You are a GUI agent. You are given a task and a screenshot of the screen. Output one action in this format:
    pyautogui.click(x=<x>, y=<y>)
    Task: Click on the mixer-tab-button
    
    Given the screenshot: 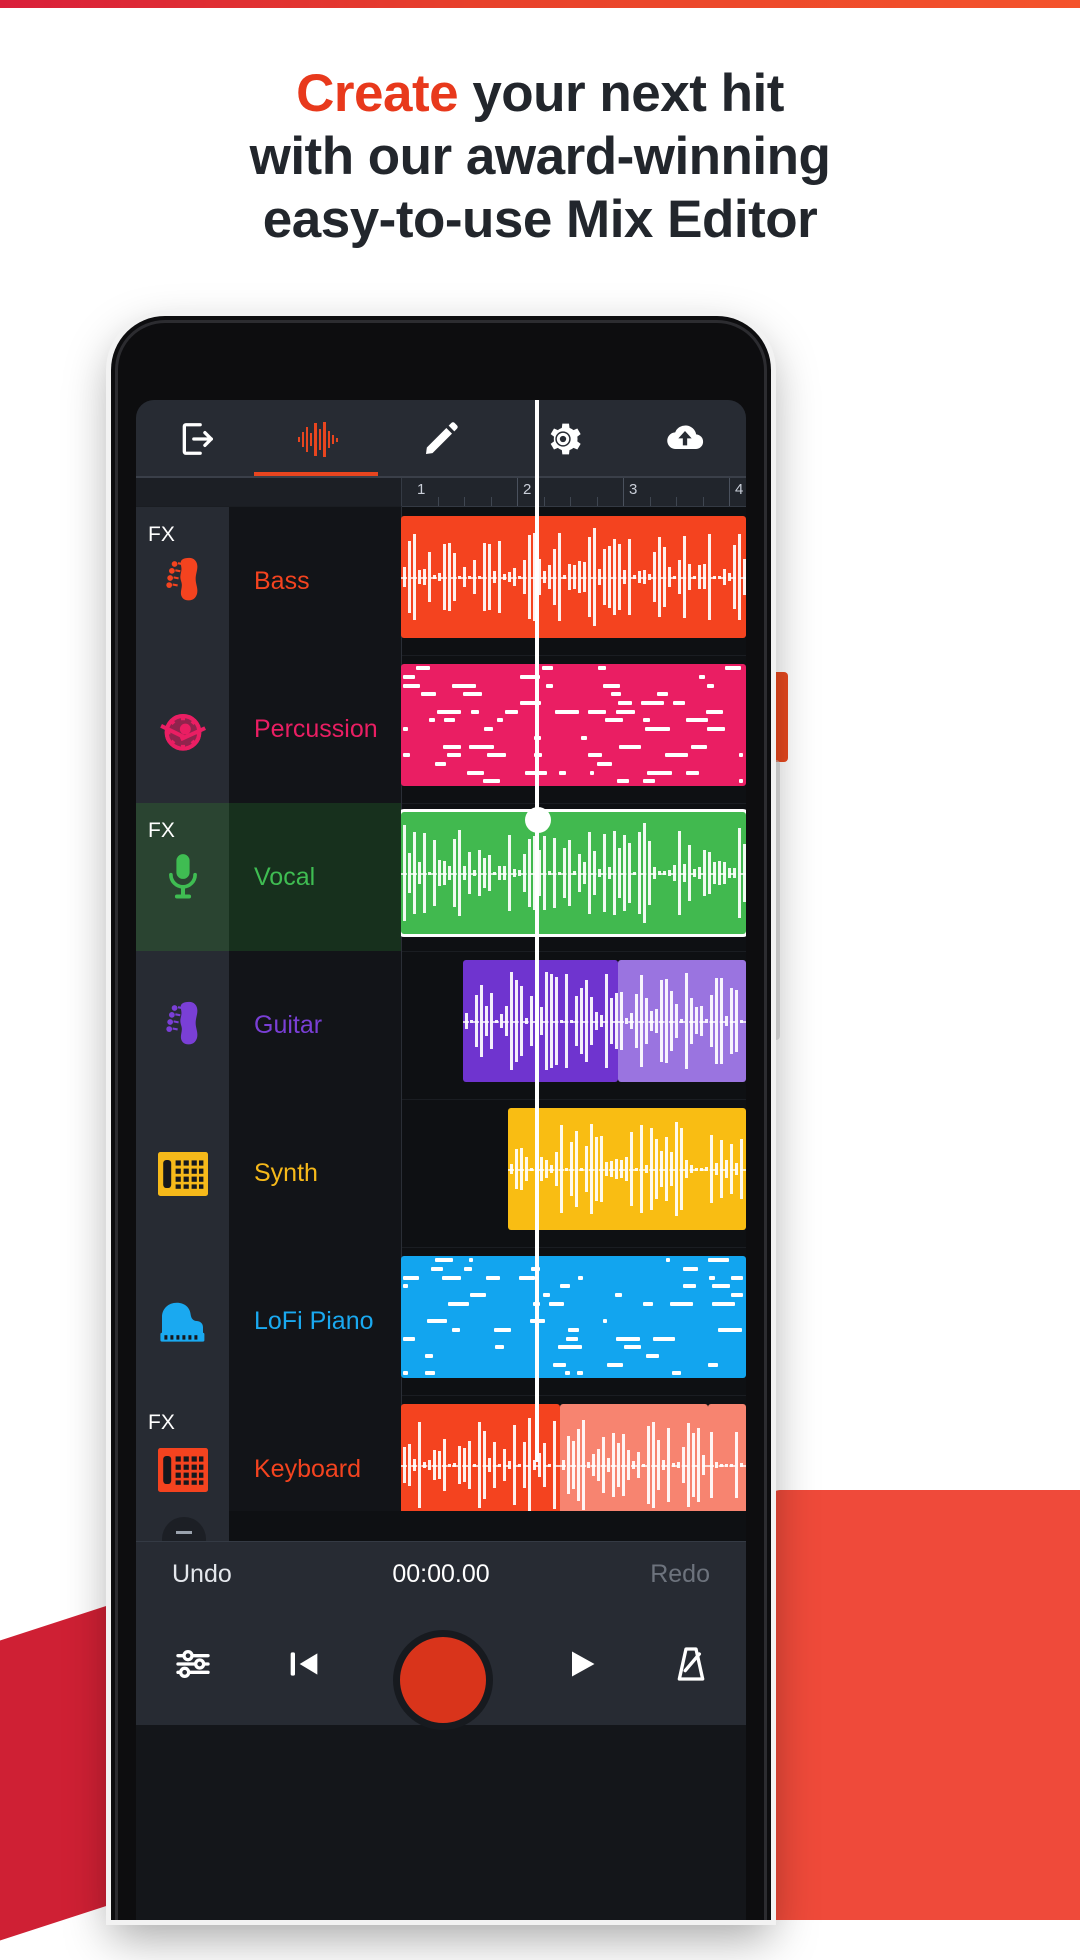 What is the action you would take?
    pyautogui.click(x=319, y=439)
    